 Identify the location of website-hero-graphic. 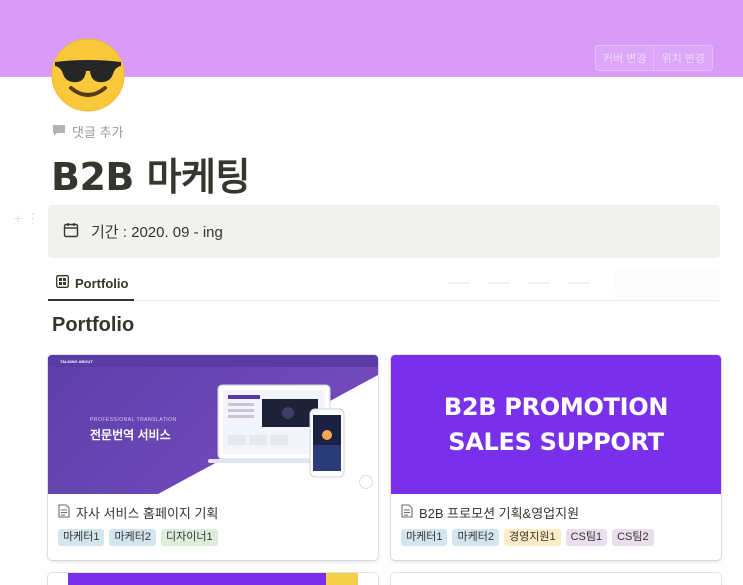
(213, 424).